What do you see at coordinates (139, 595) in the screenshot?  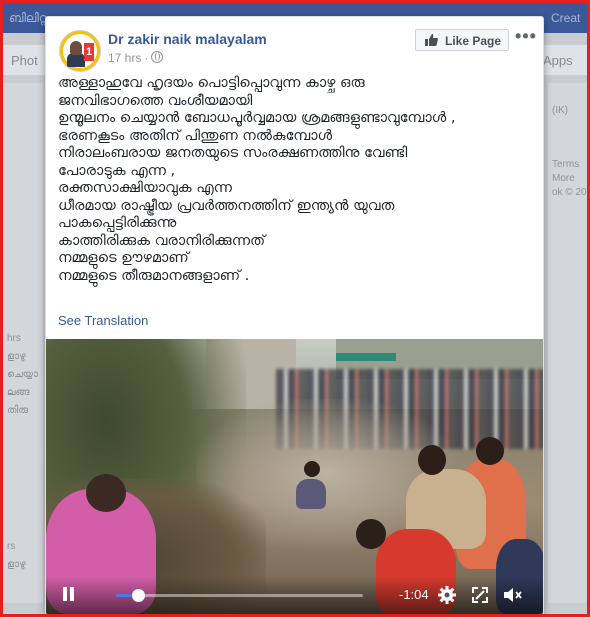 I see `video-progress-handle` at bounding box center [139, 595].